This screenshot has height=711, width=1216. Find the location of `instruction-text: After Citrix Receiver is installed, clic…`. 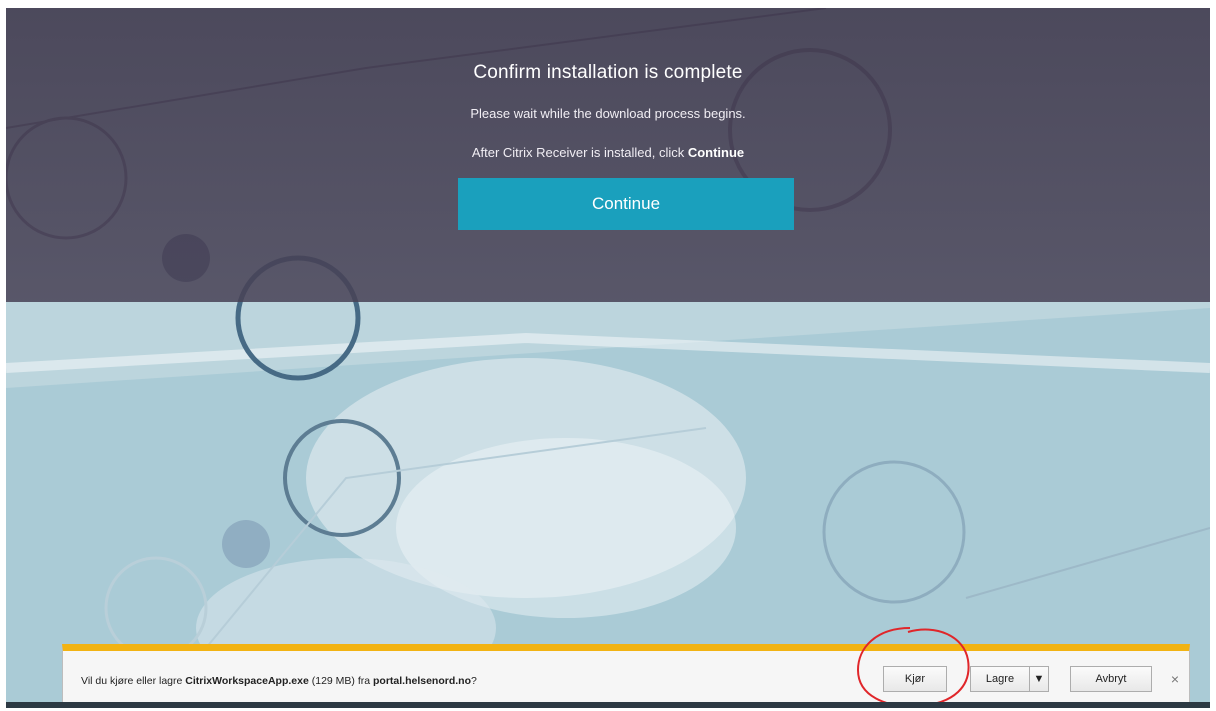

instruction-text: After Citrix Receiver is installed, clic… is located at coordinates (579, 152).